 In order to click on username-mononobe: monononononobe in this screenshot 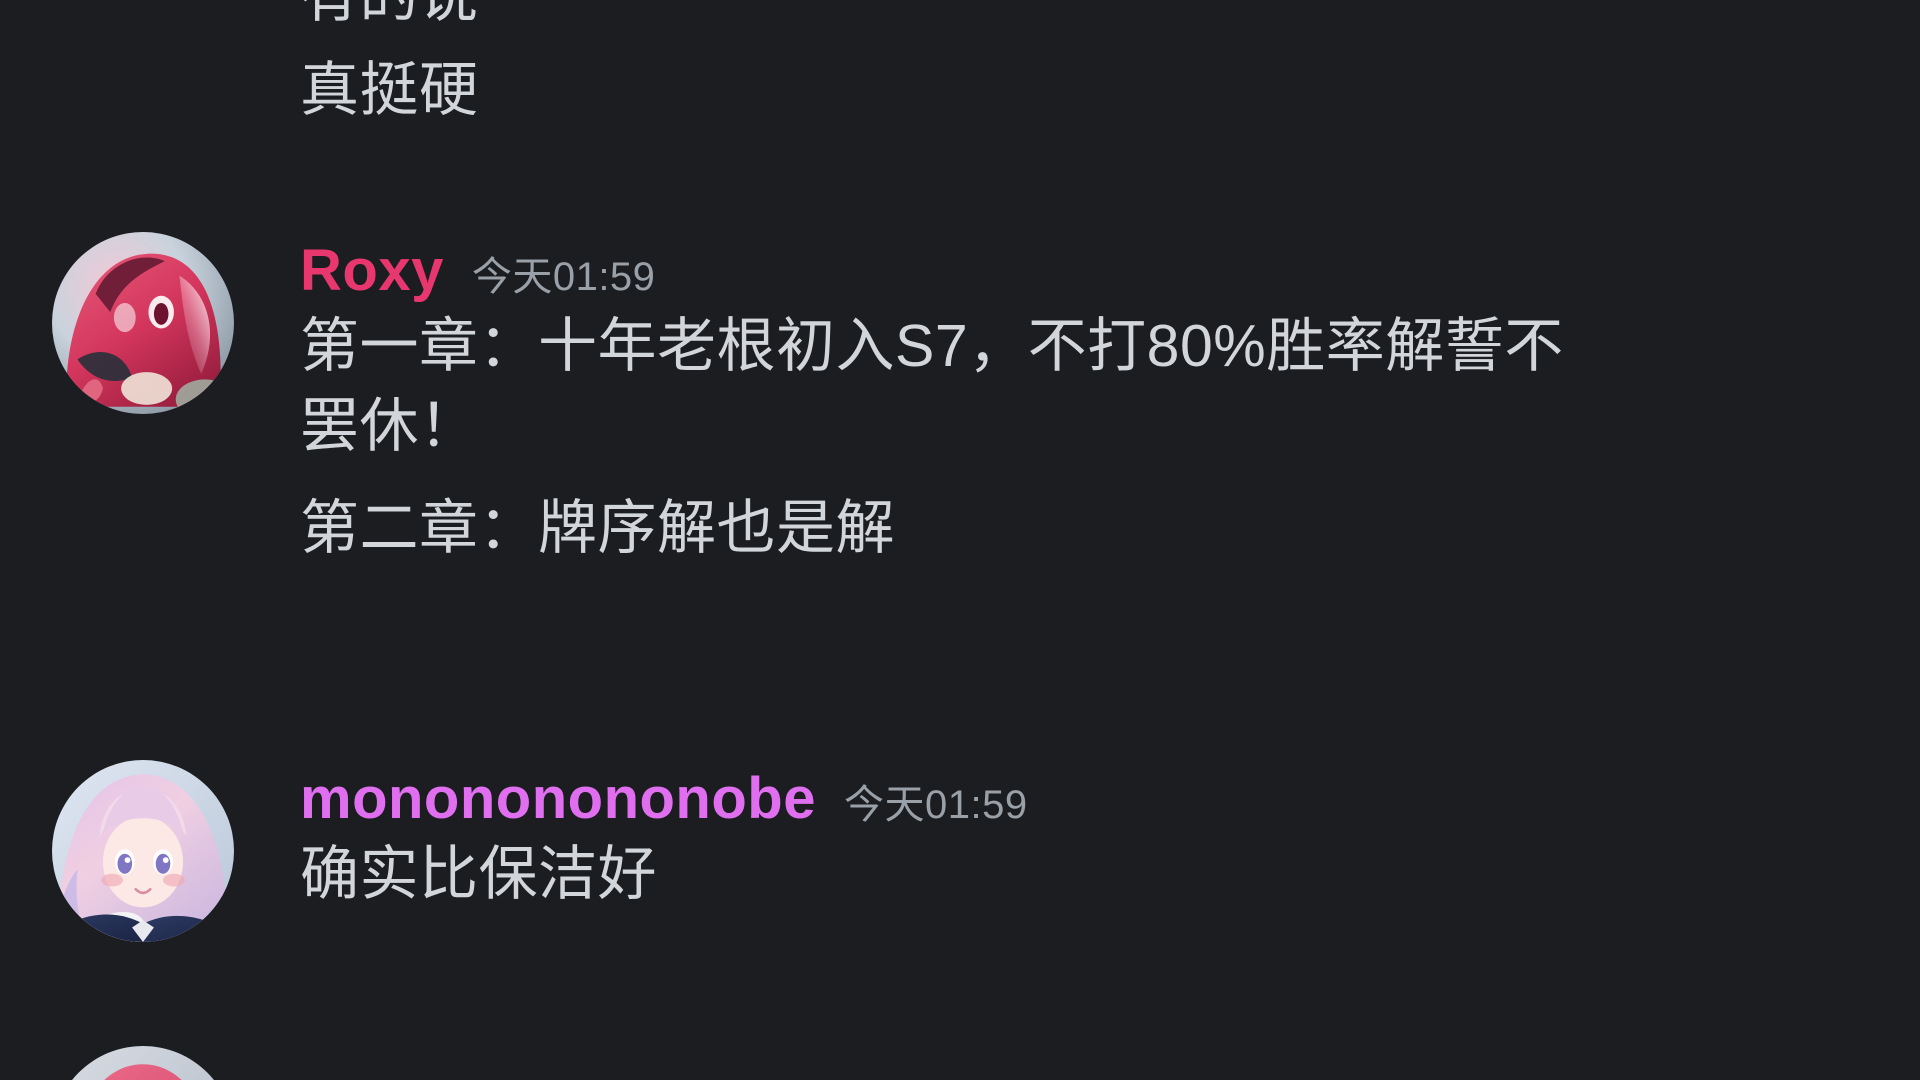, I will do `click(558, 799)`.